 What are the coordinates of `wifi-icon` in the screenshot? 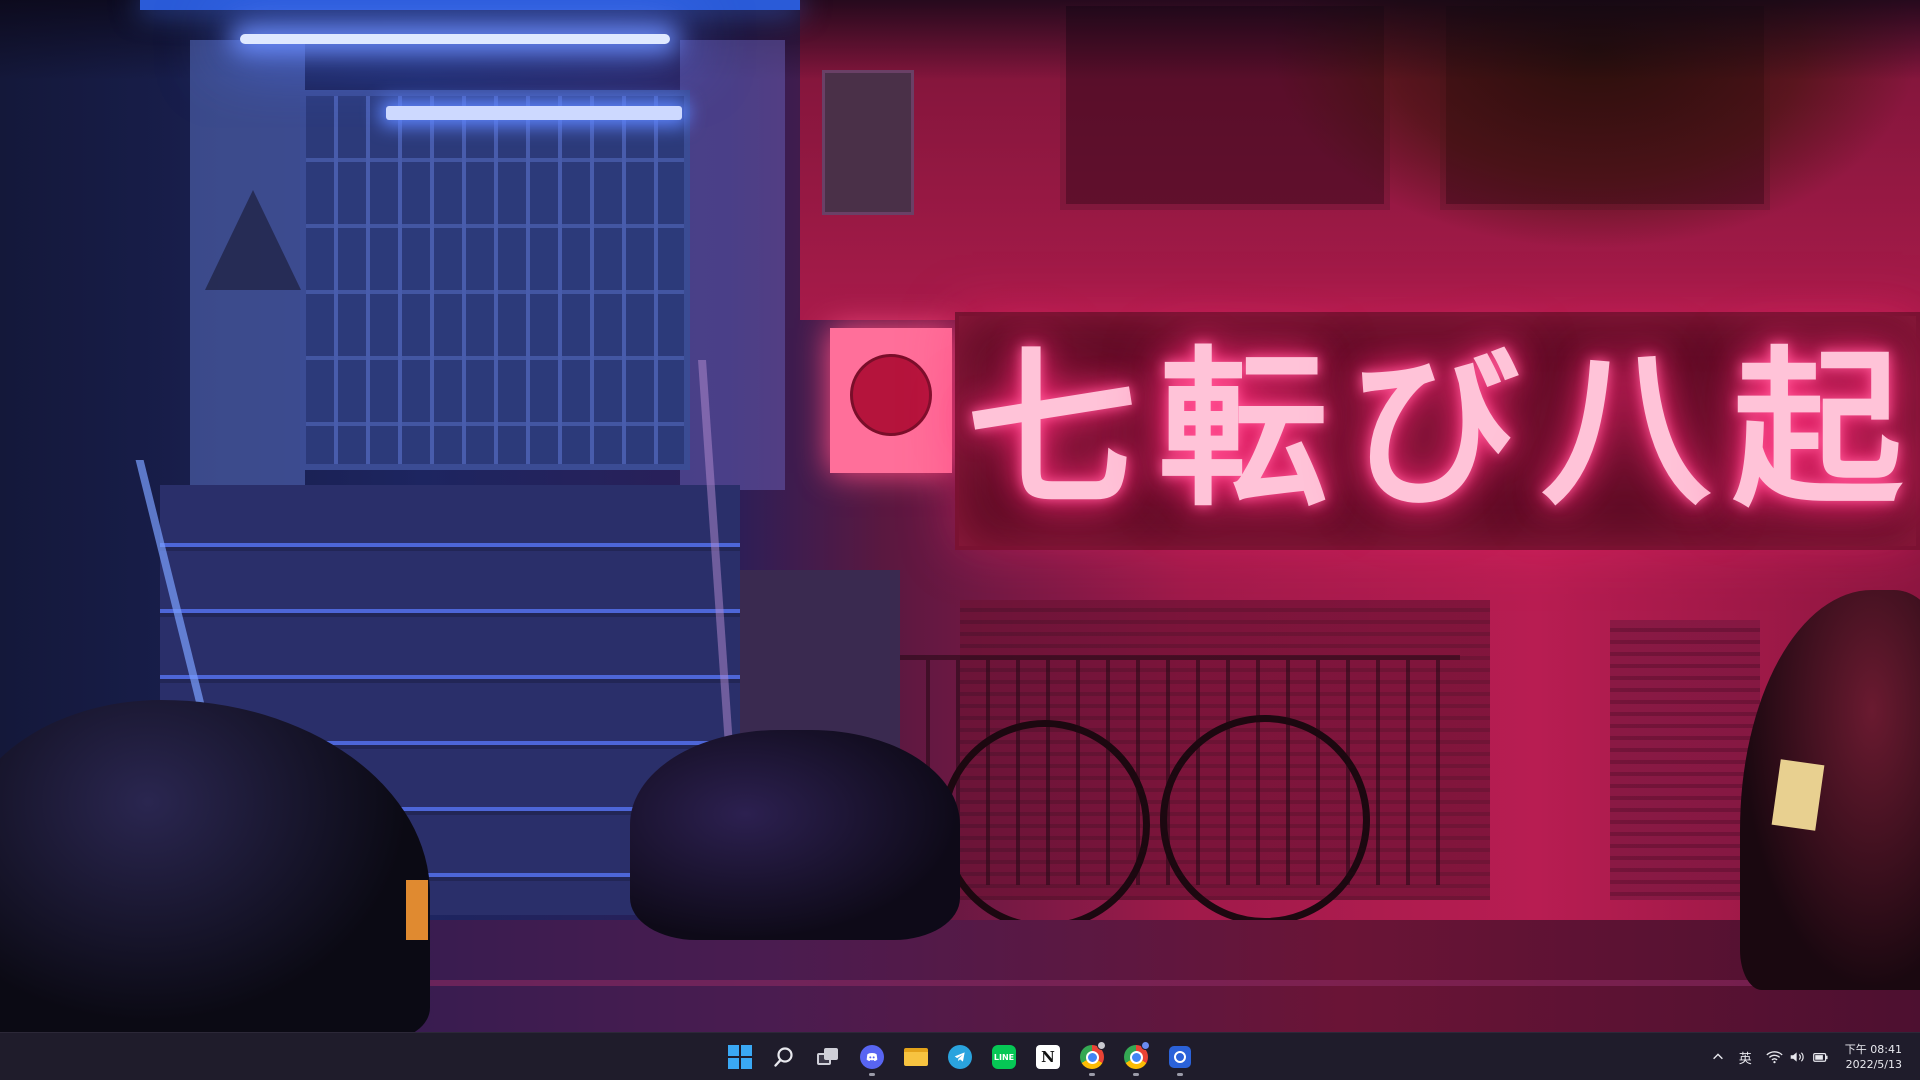 It's located at (1774, 1057).